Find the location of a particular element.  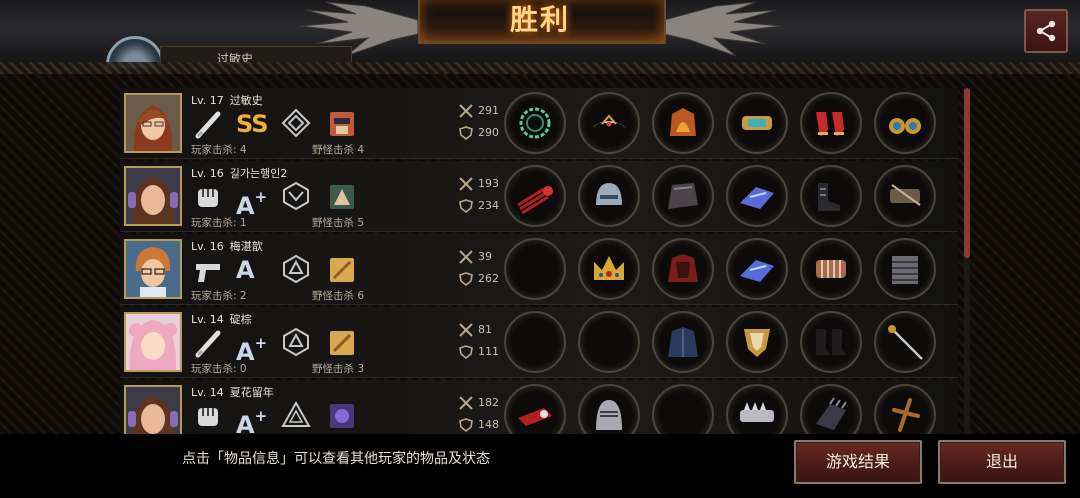

player-row: Lv. 17 过敏史 SS 玩家击杀: 4 野怪击杀 4 291 290 is located at coordinates (539, 123).